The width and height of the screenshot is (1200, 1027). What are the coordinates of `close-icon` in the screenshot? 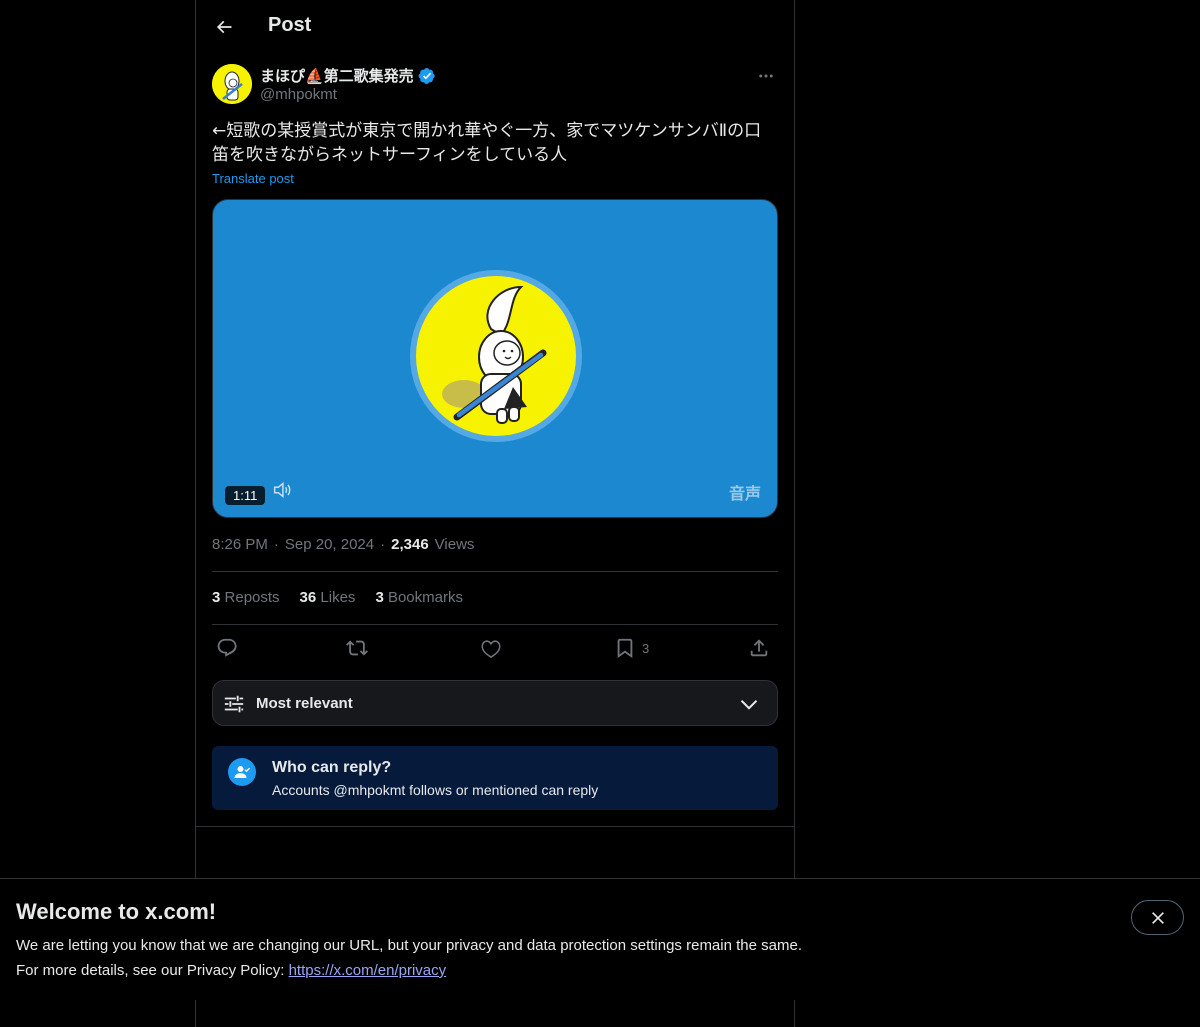 It's located at (1157, 917).